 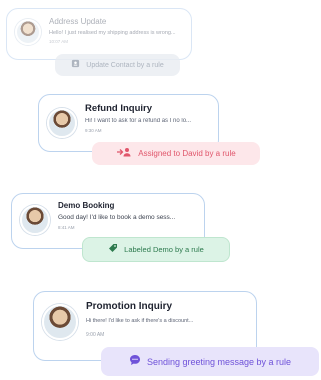 I want to click on rule-action-badge-assigned: Assigned to David by a rule, so click(x=176, y=153).